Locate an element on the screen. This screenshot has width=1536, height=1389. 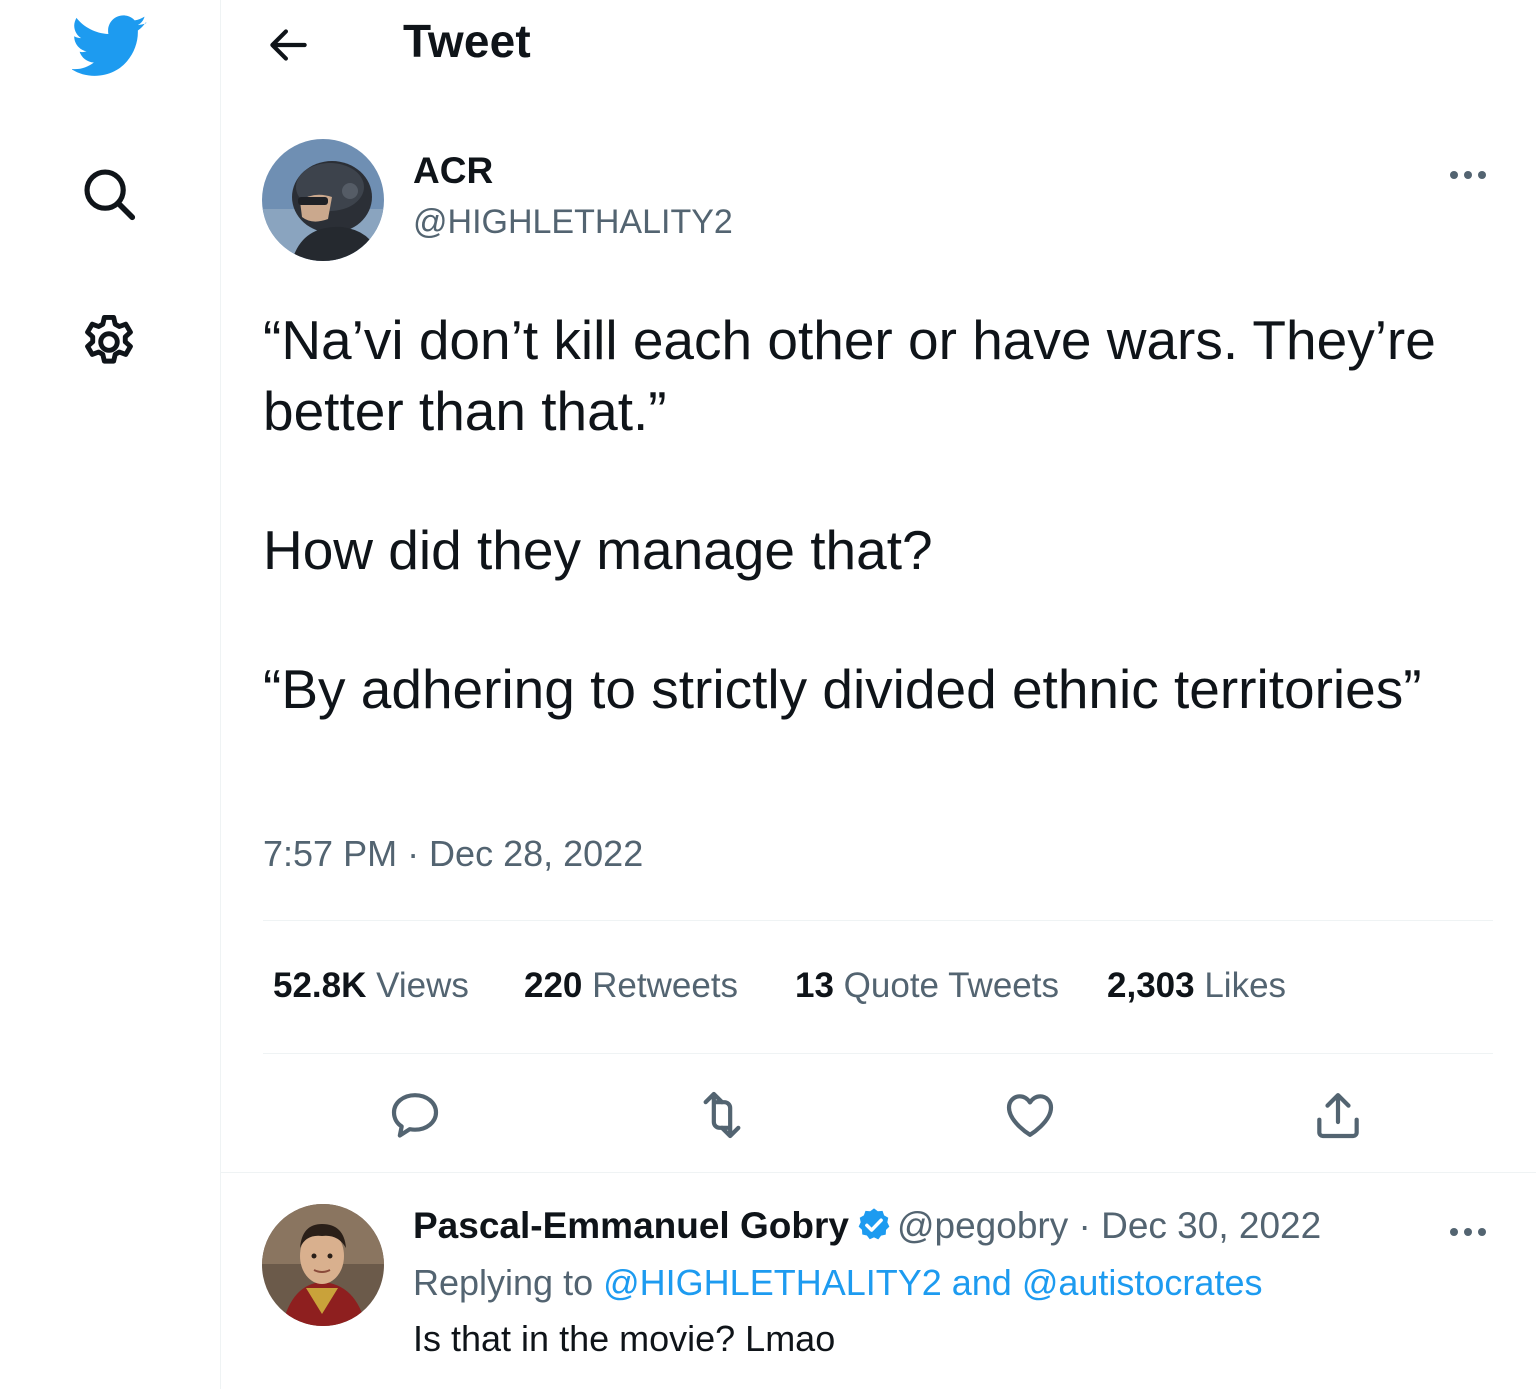
reply-display-name: Pascal-Emmanuel Gobry is located at coordinates (631, 1225).